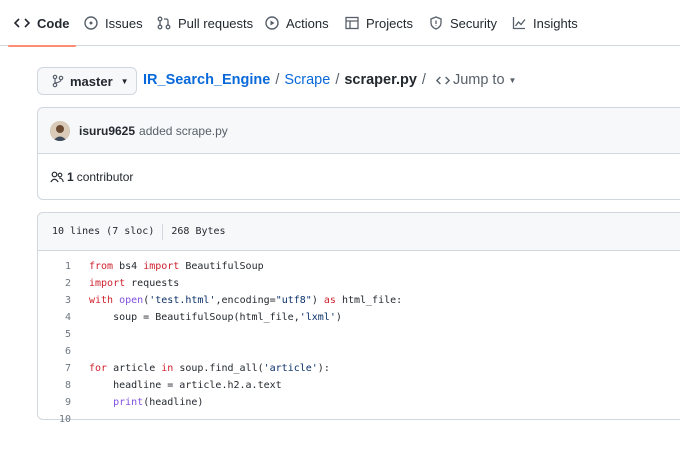 Image resolution: width=680 pixels, height=450 pixels. Describe the element at coordinates (91, 23) in the screenshot. I see `issue-icon` at that location.